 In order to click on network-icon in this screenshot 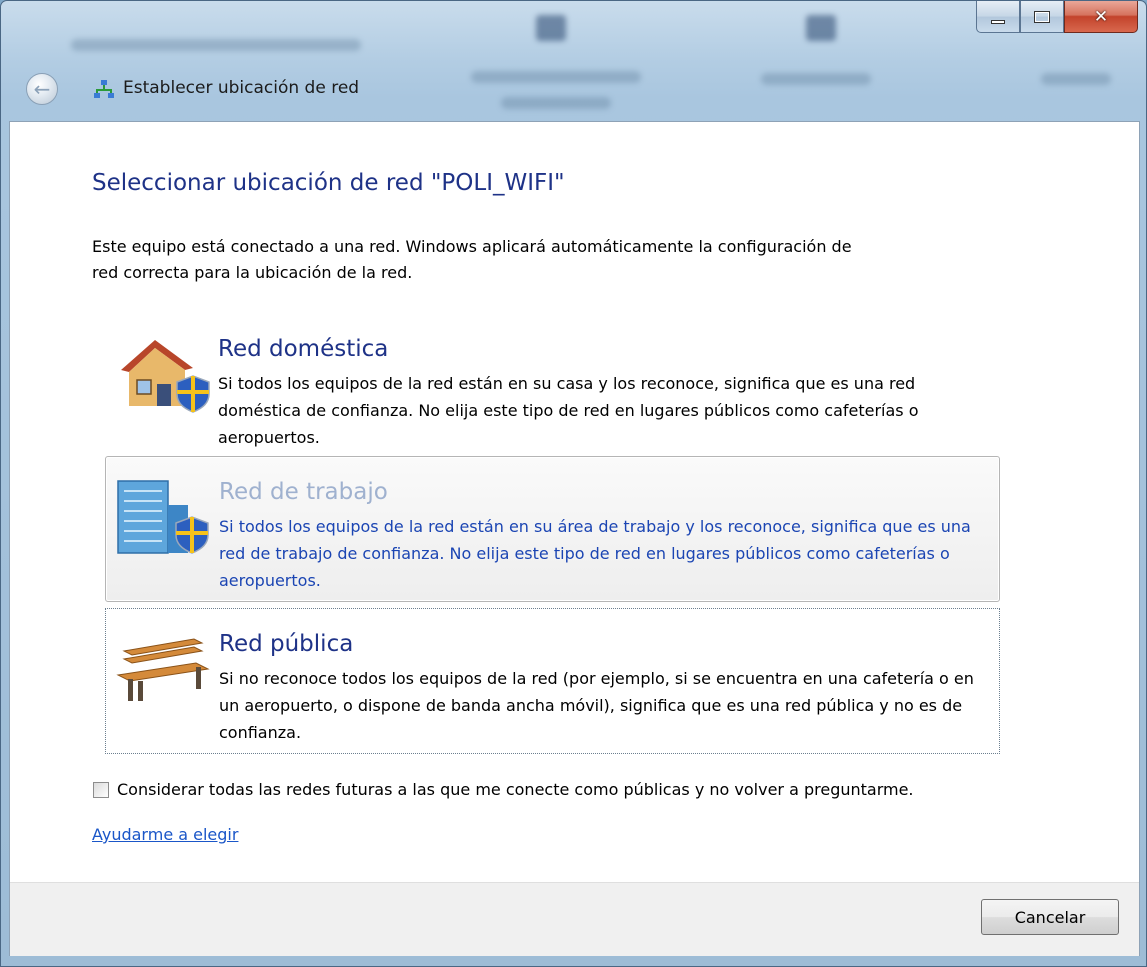, I will do `click(104, 89)`.